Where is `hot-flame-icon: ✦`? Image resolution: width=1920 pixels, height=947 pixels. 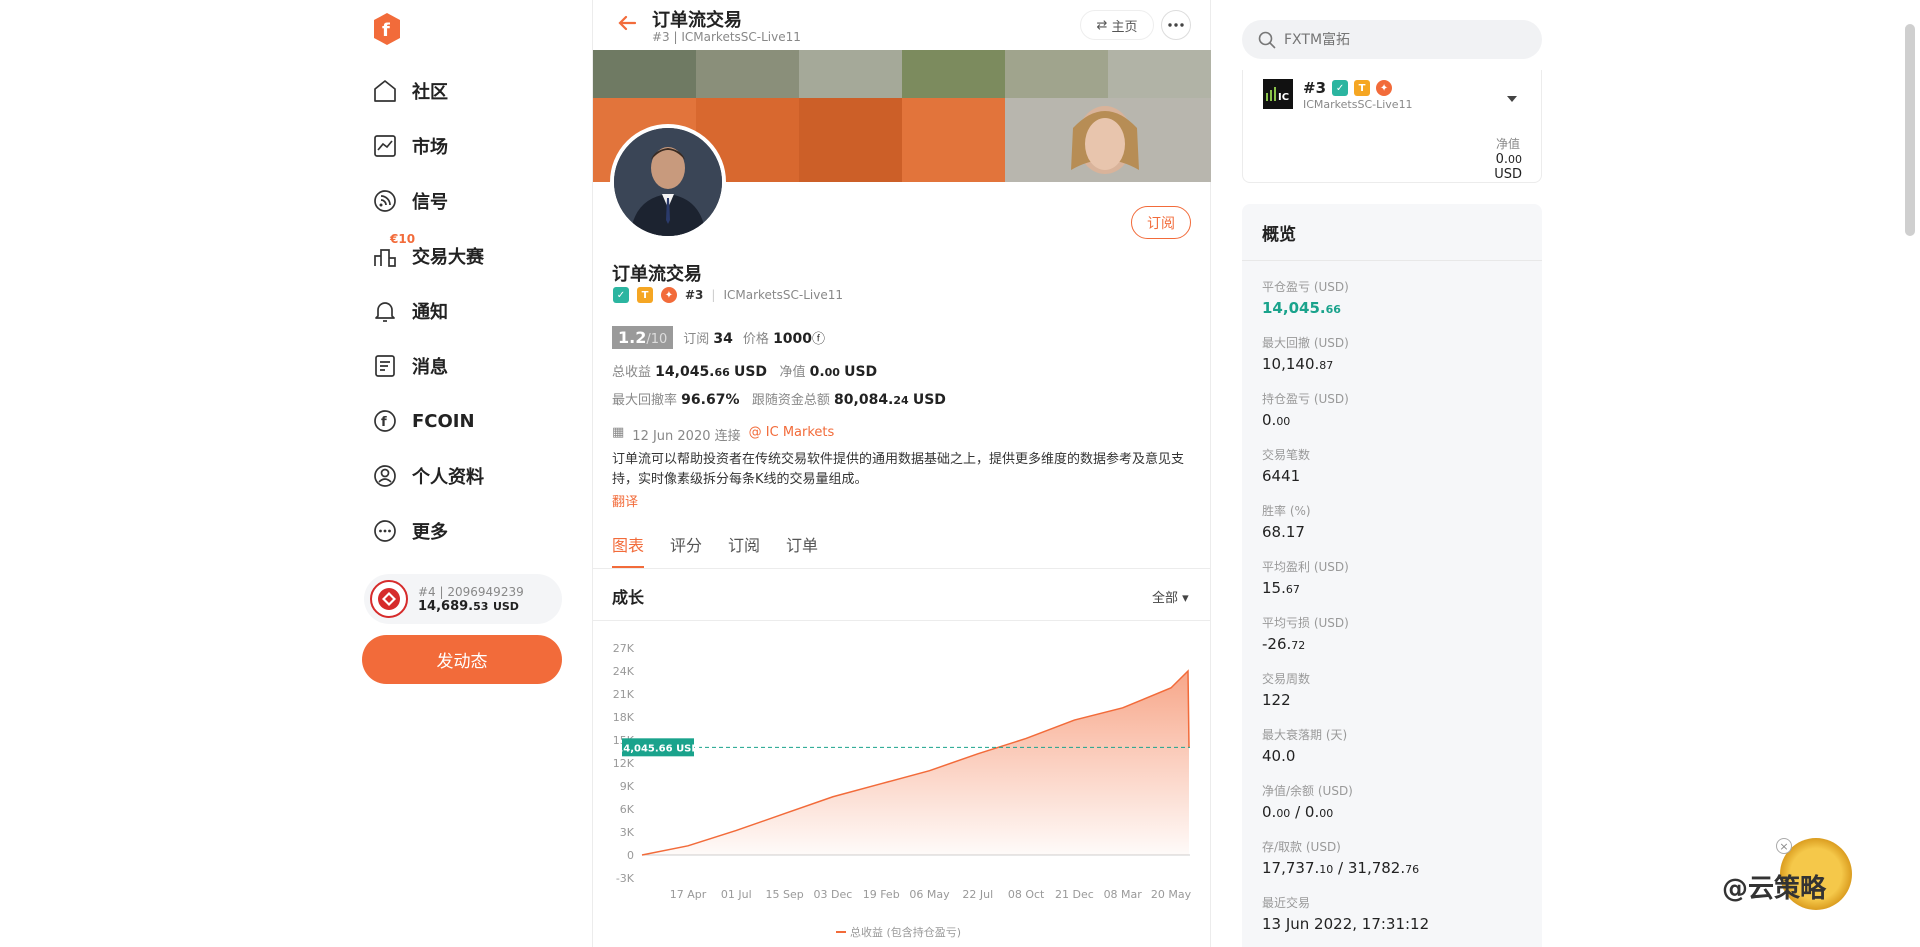
hot-flame-icon: ✦ is located at coordinates (1384, 88).